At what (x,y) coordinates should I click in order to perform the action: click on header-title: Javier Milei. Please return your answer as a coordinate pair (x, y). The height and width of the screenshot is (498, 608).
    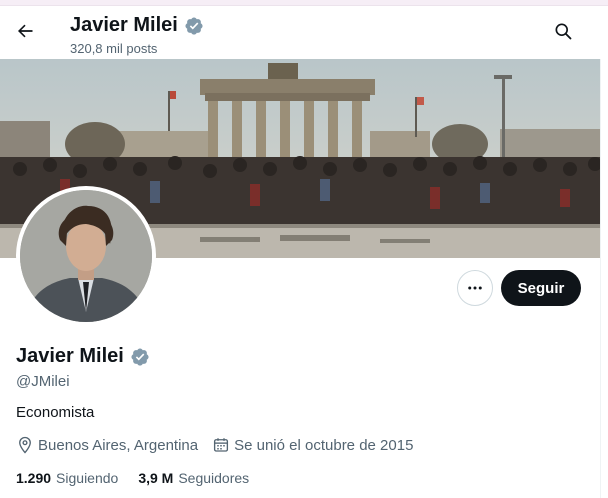
    Looking at the image, I should click on (137, 25).